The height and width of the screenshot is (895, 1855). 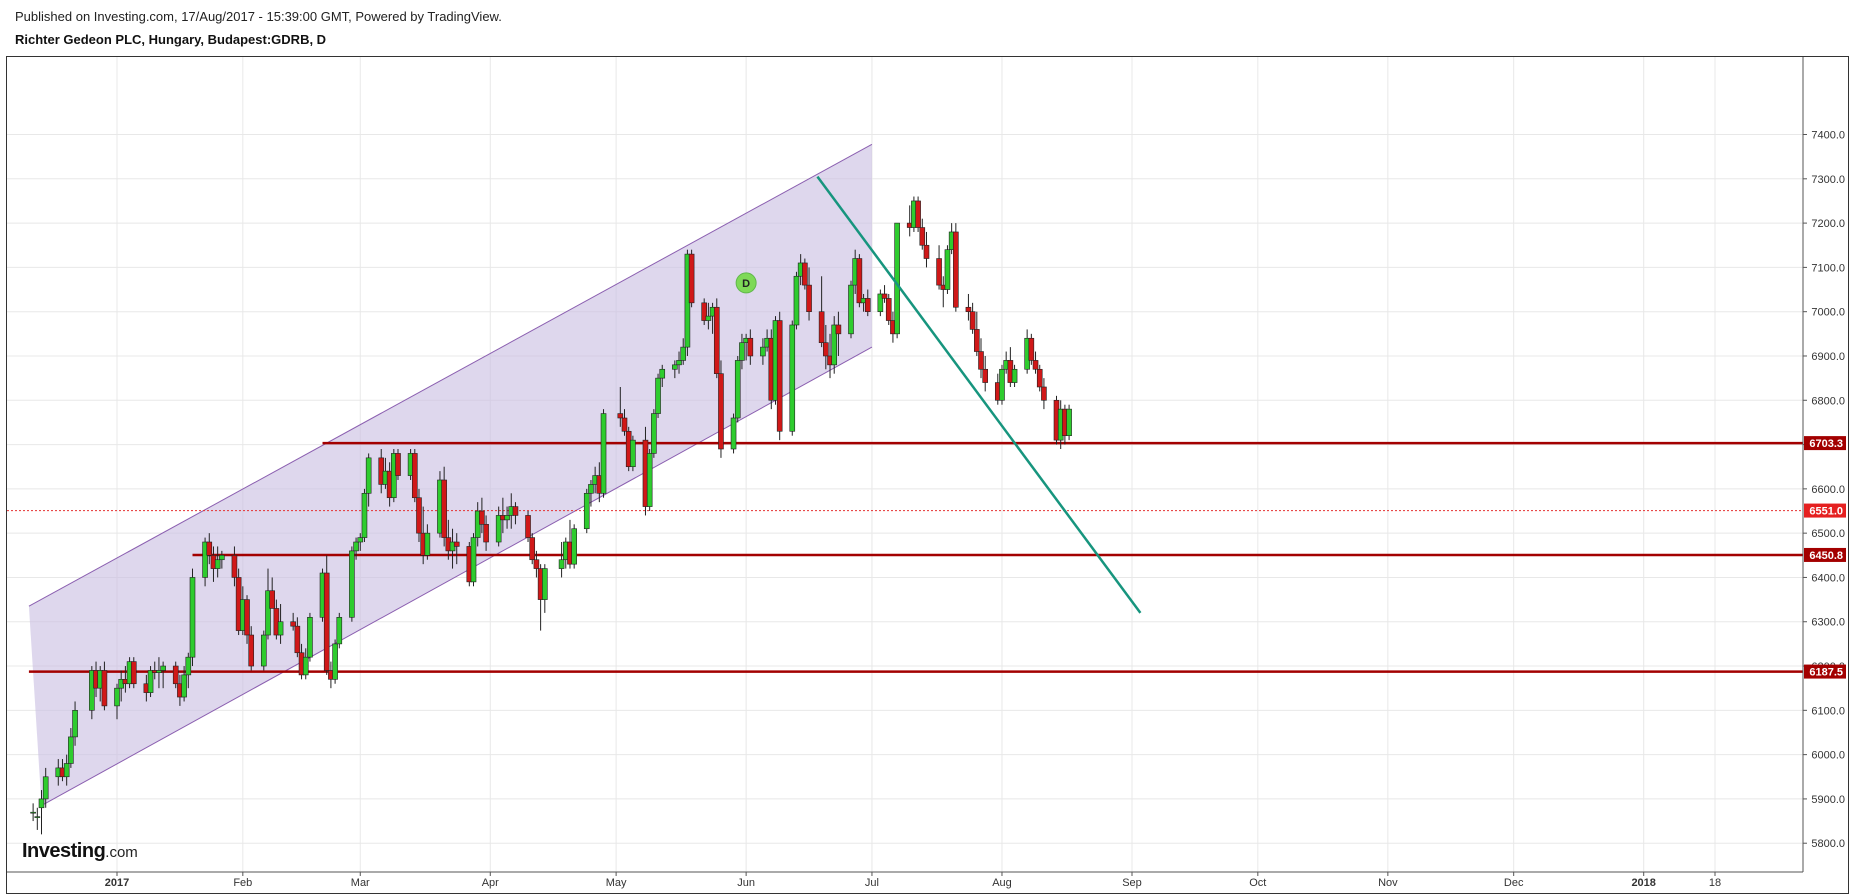 I want to click on logo-domain: .com, so click(x=121, y=852).